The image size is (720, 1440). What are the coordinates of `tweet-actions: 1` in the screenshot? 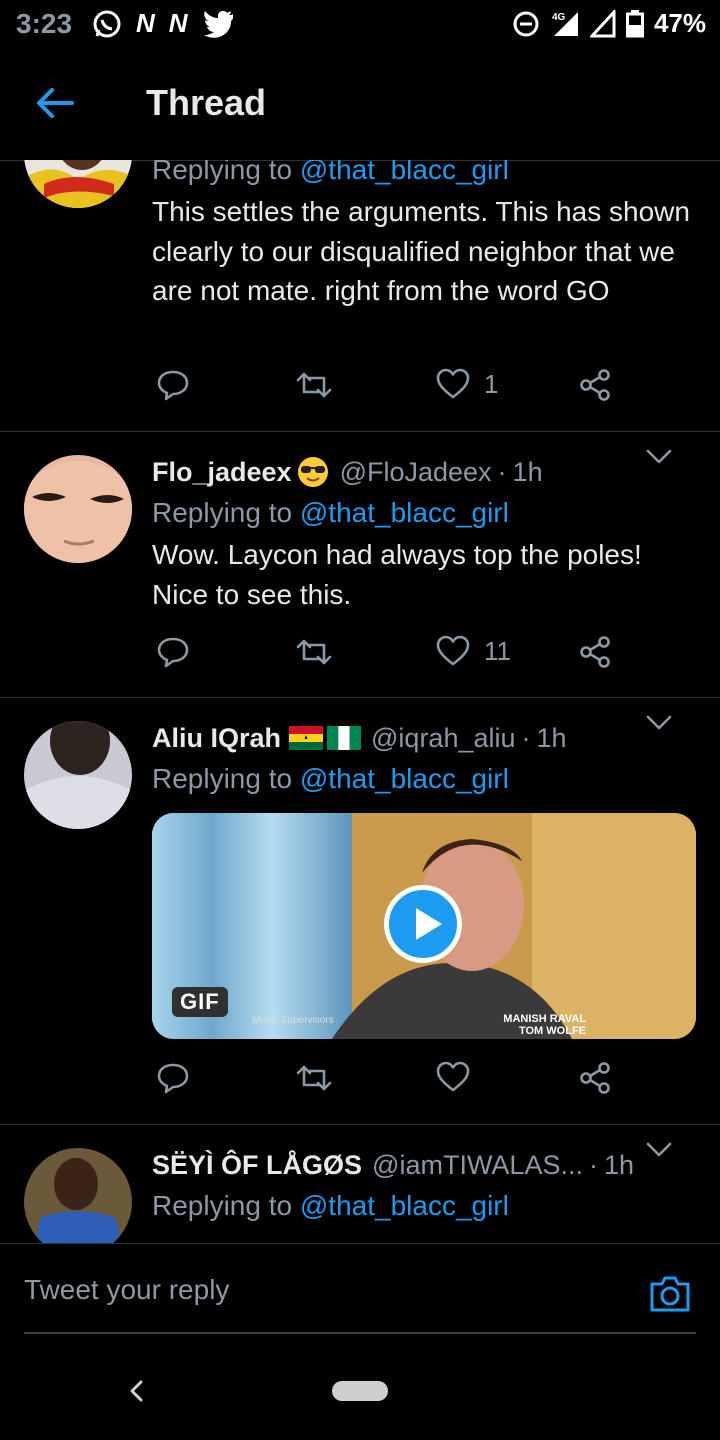 It's located at (432, 390).